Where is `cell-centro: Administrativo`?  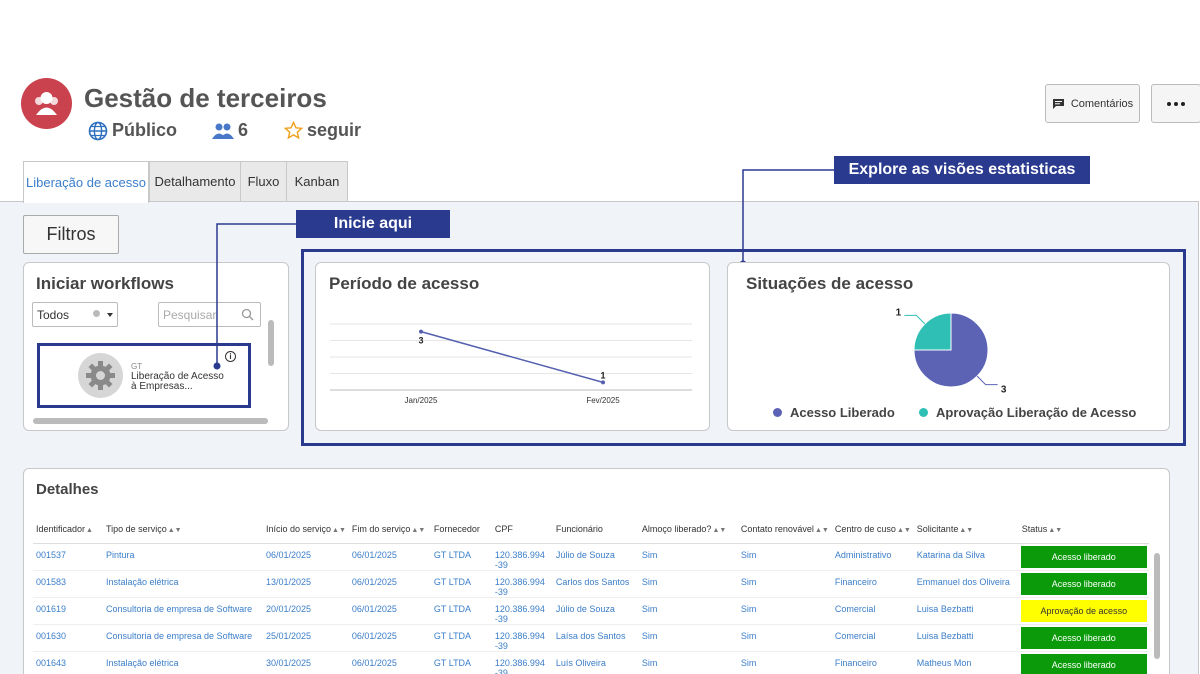
cell-centro: Administrativo is located at coordinates (872, 557).